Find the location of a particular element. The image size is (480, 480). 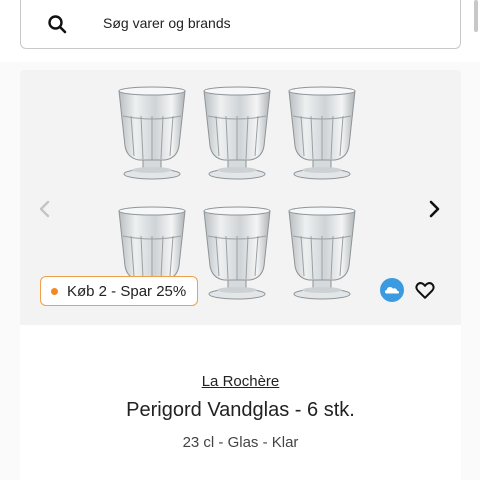

search-input: Søg varer og brands is located at coordinates (240, 24).